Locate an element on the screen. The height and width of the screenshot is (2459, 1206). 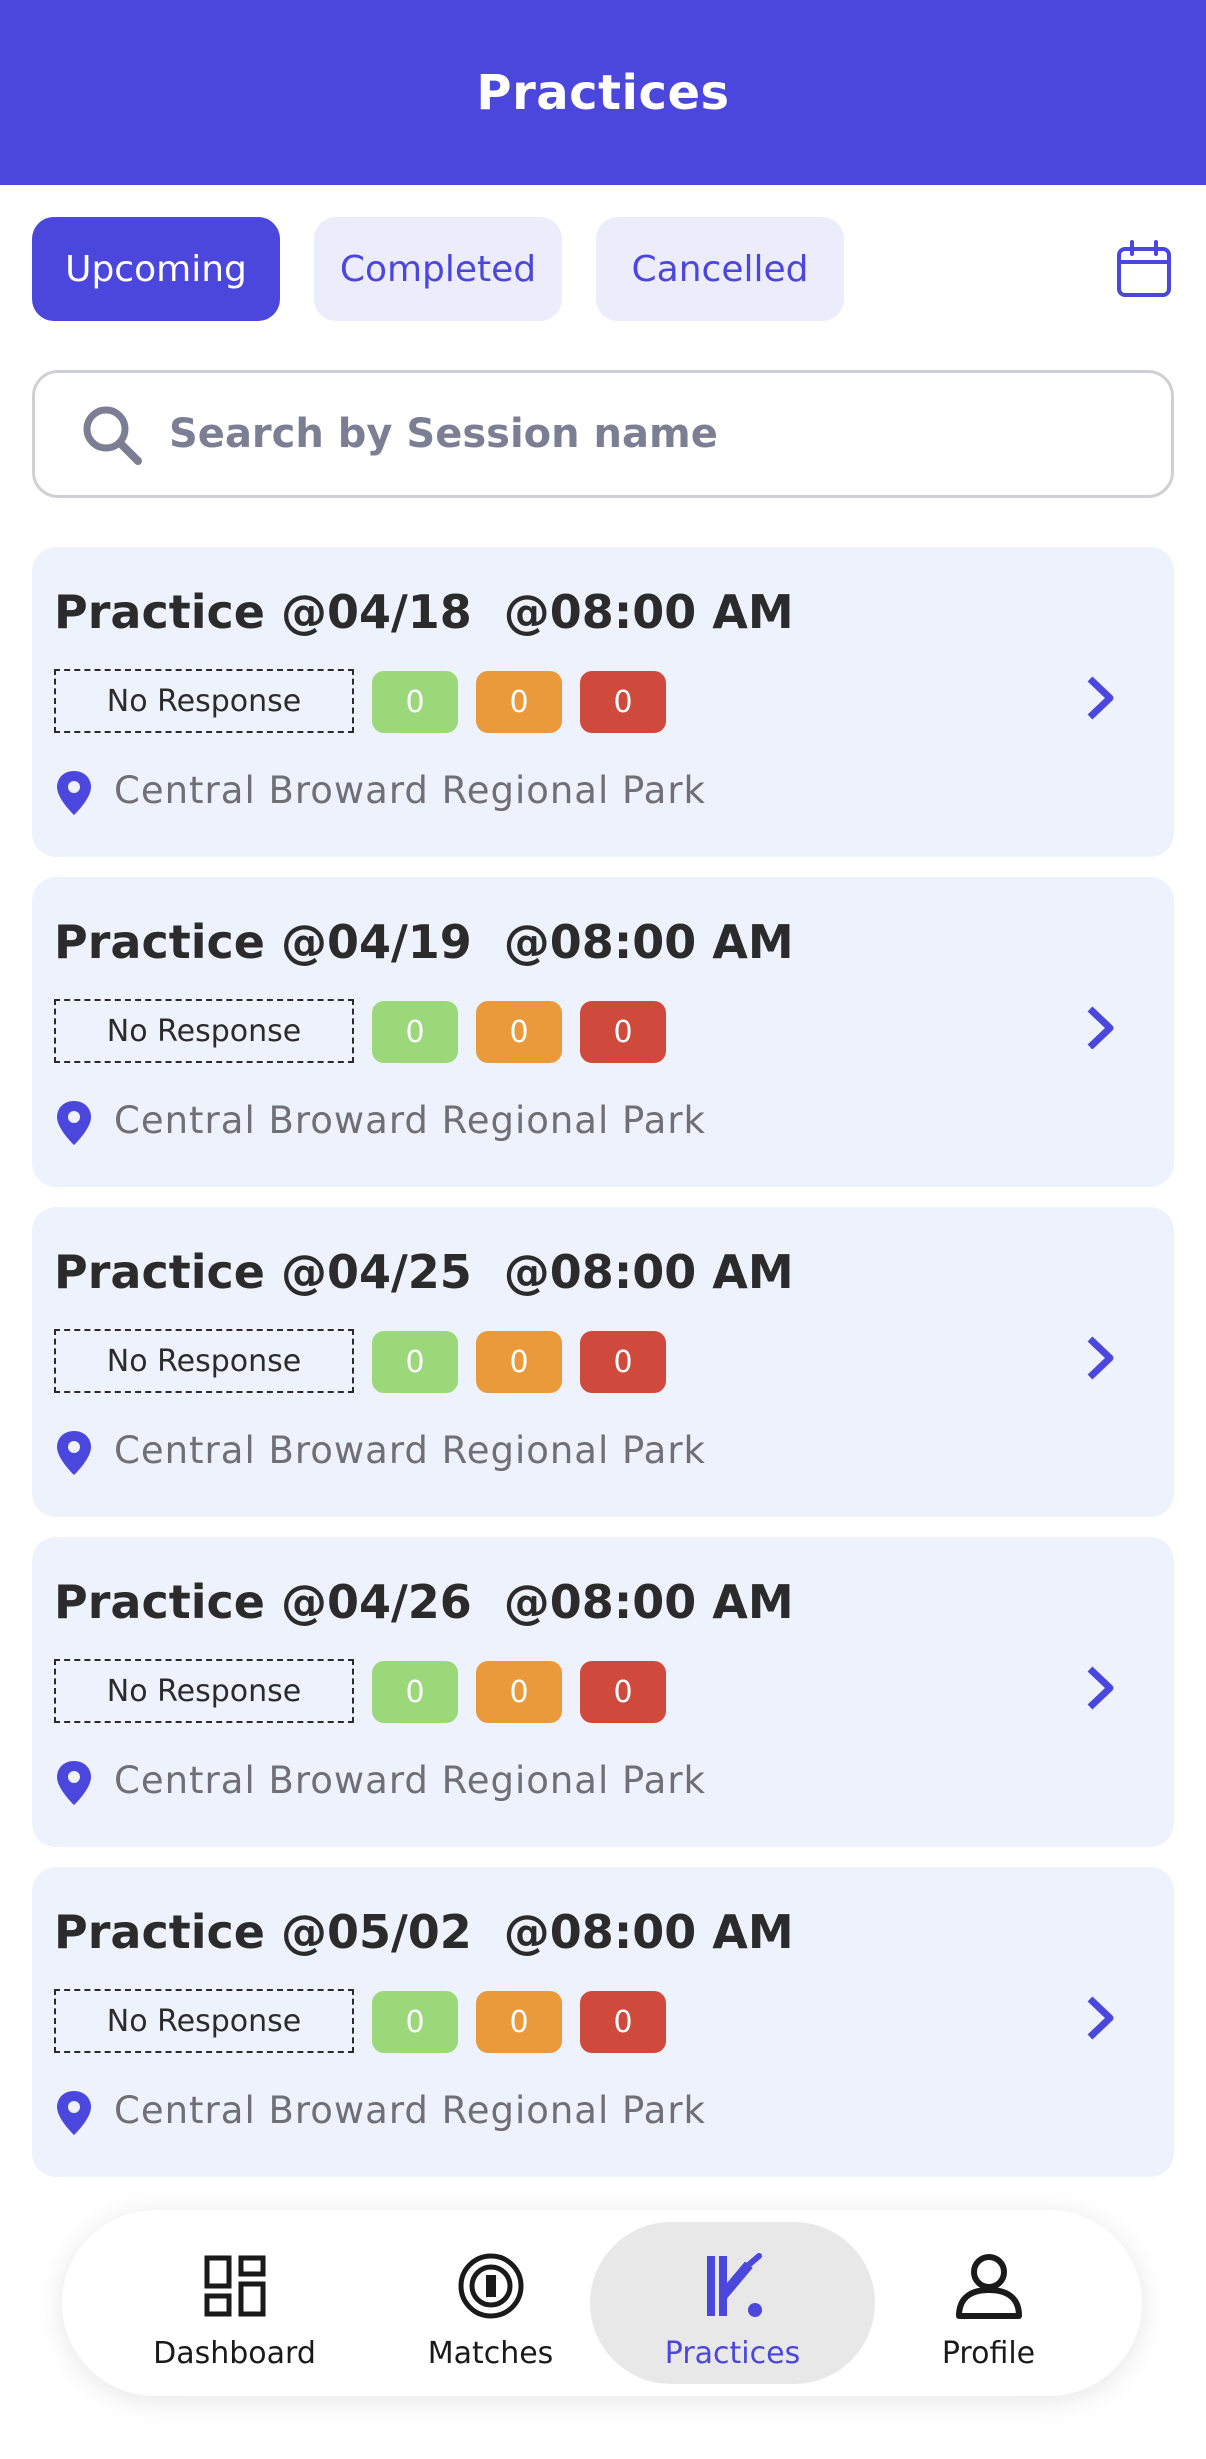
nav-label: Practices is located at coordinates (732, 2353).